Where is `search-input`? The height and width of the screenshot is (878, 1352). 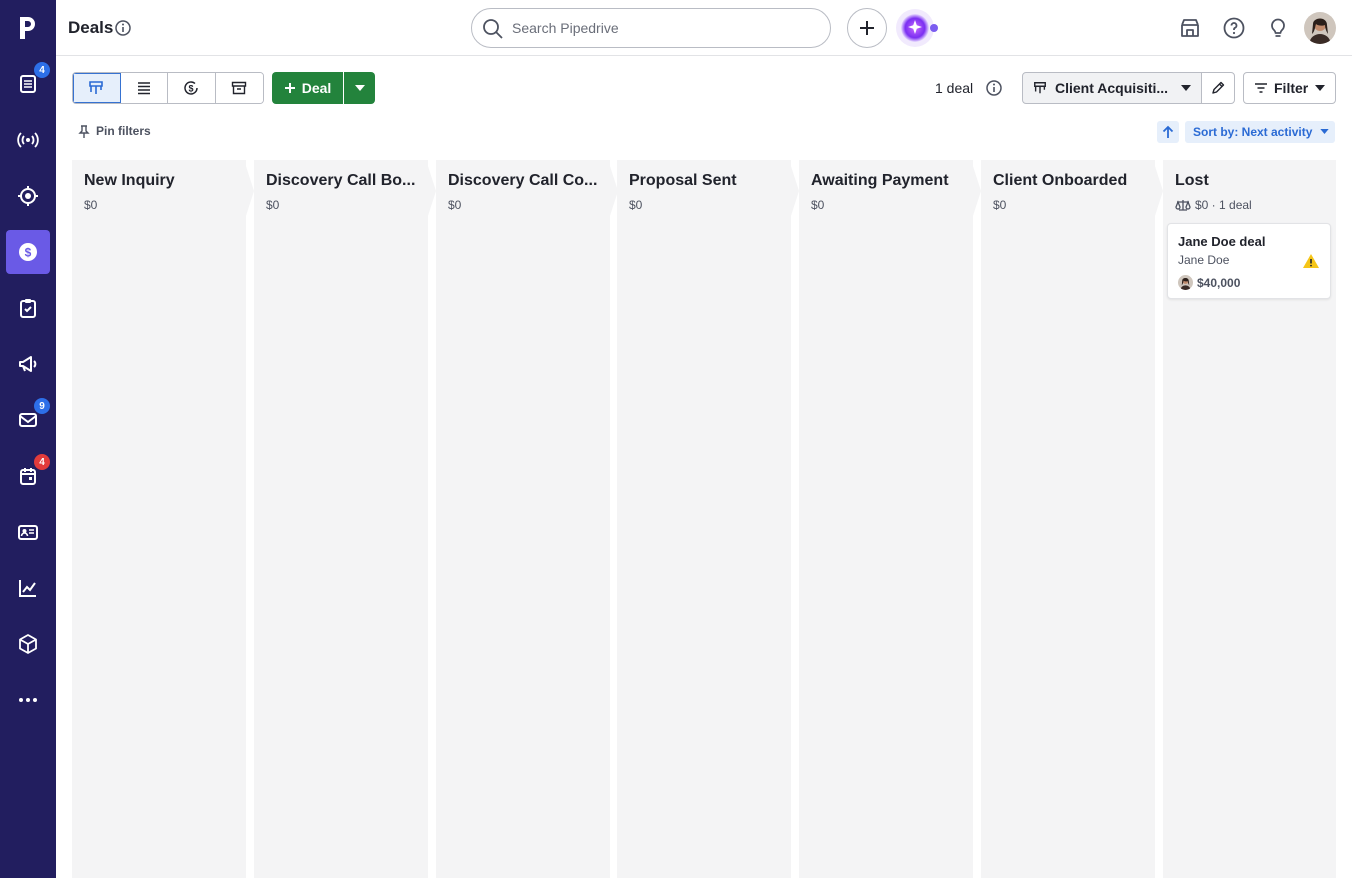
search-input is located at coordinates (662, 28).